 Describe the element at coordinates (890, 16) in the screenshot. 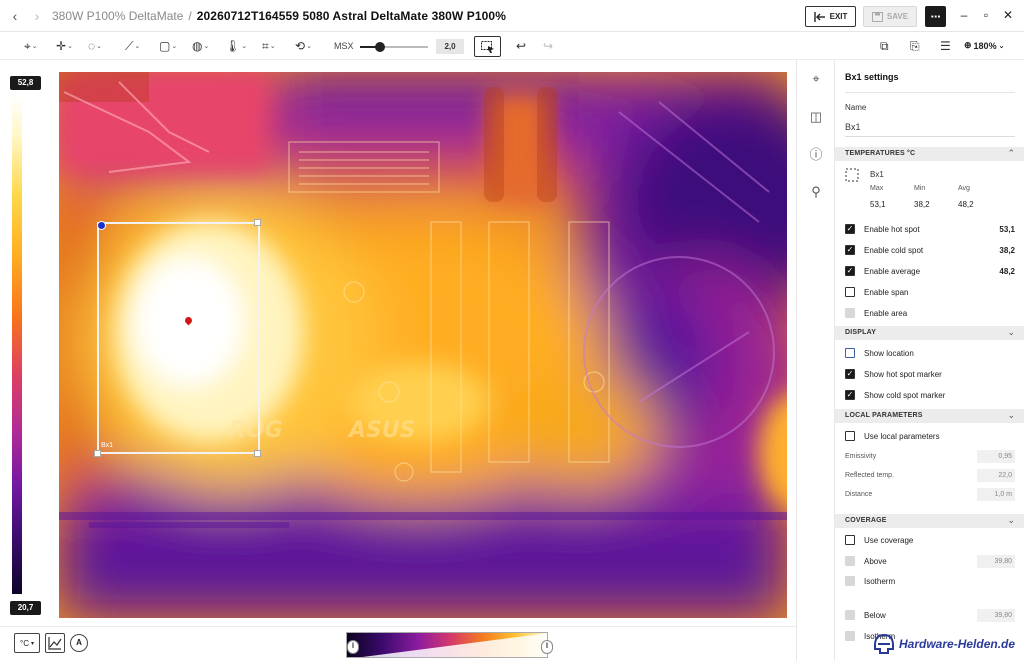

I see `save-button: SAVE` at that location.